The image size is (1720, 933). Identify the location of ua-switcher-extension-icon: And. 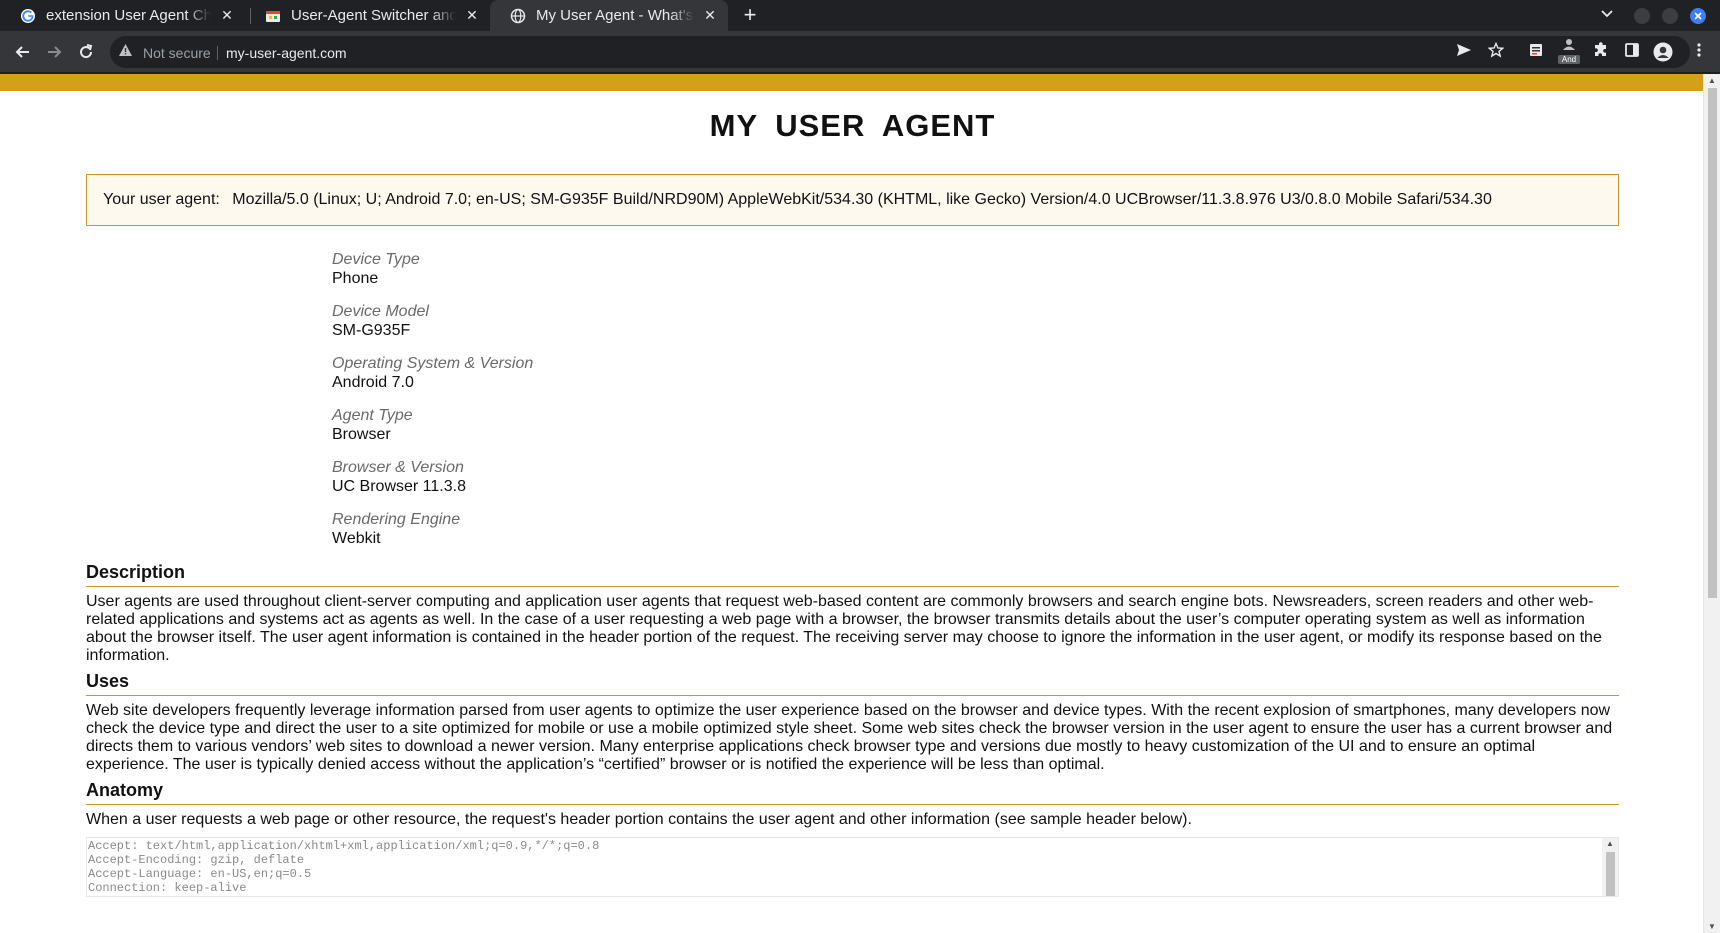
(1569, 50).